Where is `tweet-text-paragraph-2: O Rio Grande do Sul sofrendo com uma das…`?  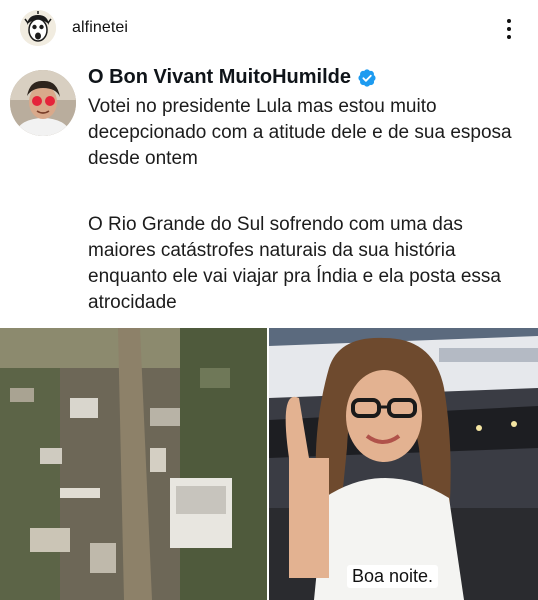 tweet-text-paragraph-2: O Rio Grande do Sul sofrendo com uma das… is located at coordinates (294, 263).